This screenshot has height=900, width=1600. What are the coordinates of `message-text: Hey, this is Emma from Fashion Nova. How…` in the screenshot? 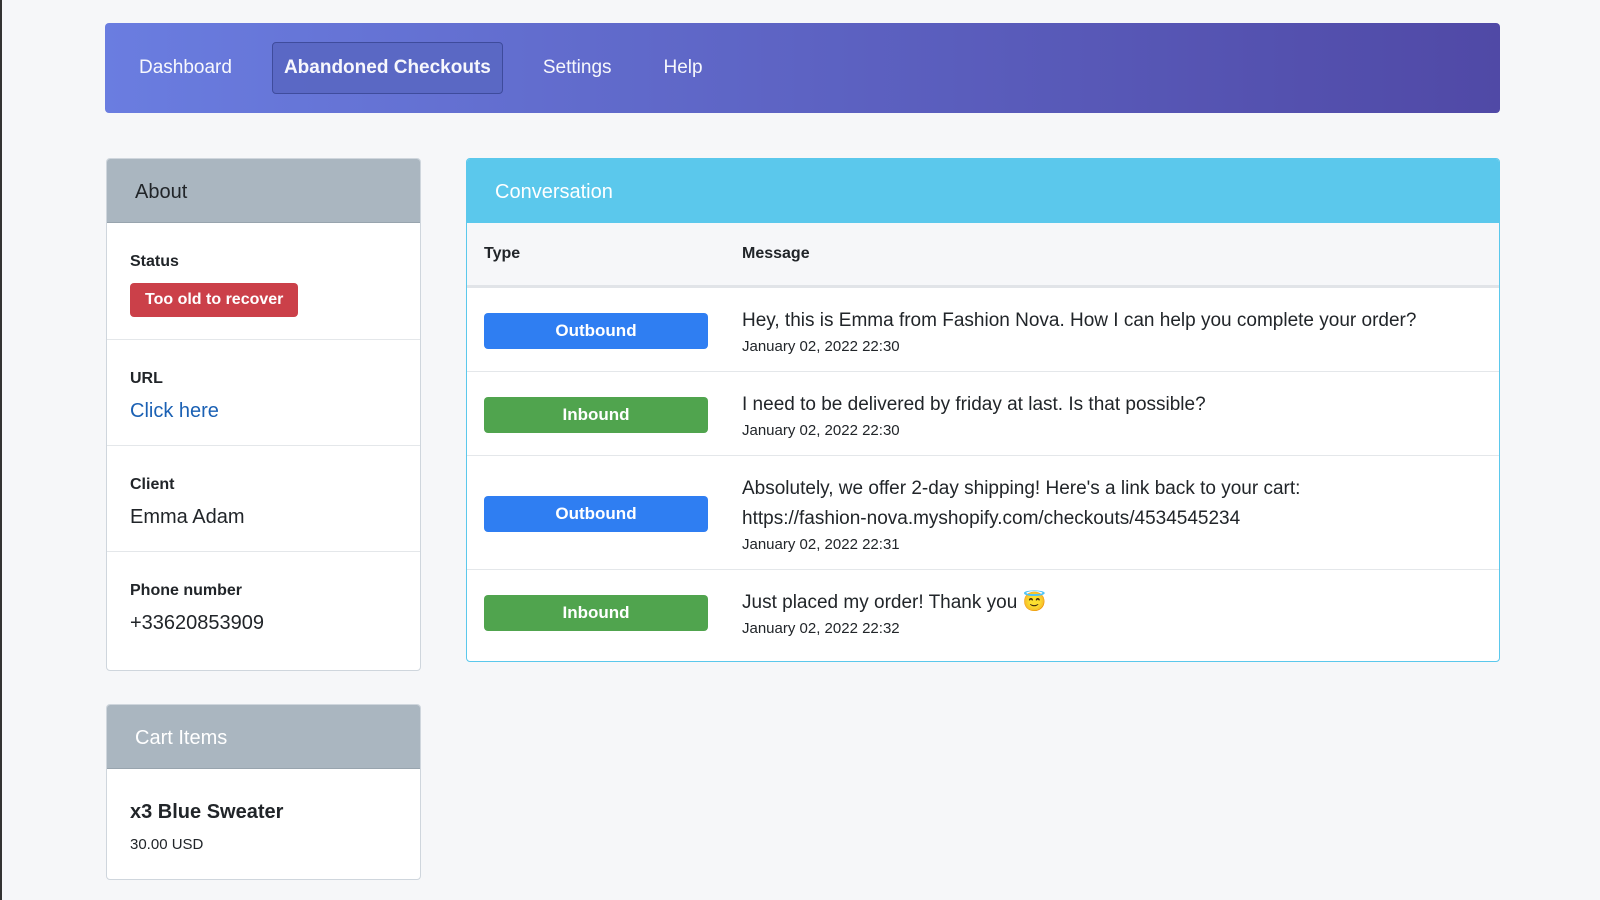 It's located at (1079, 320).